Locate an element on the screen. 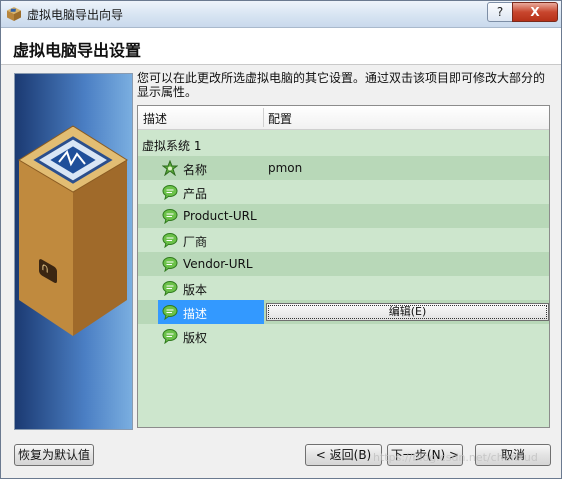  column-divider is located at coordinates (263, 117).